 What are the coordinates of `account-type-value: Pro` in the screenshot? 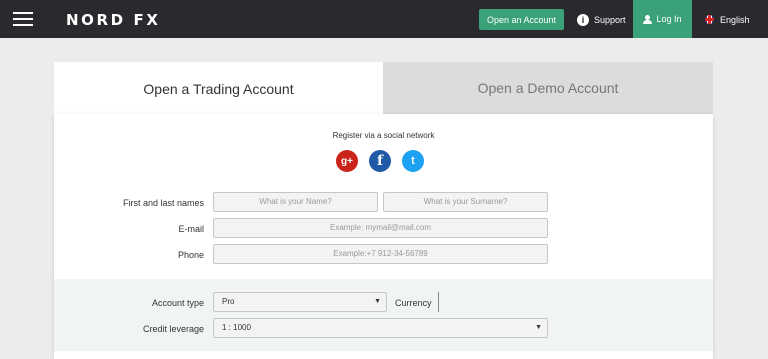 It's located at (228, 301).